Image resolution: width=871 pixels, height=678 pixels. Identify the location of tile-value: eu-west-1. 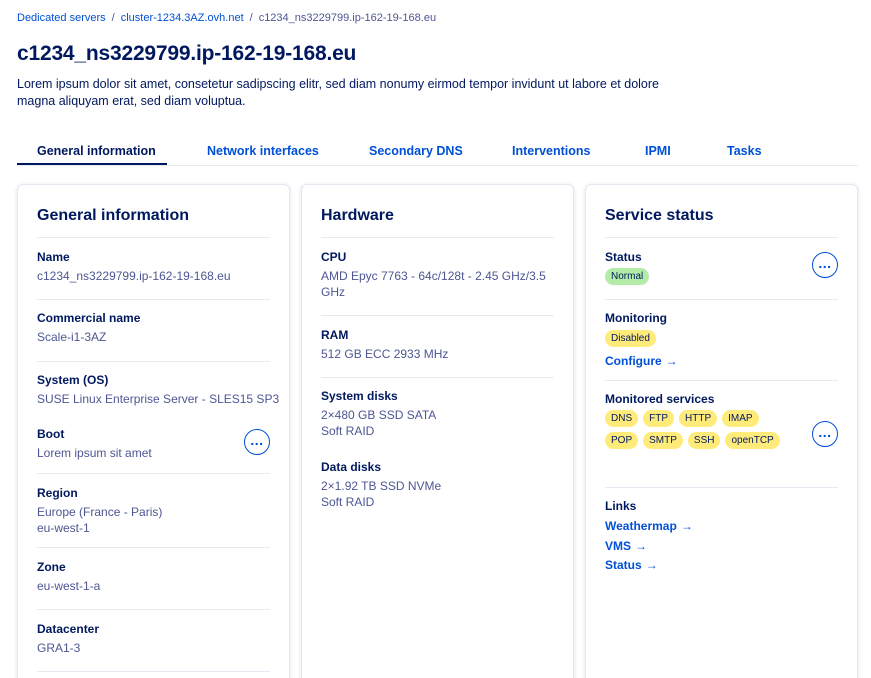
(63, 528).